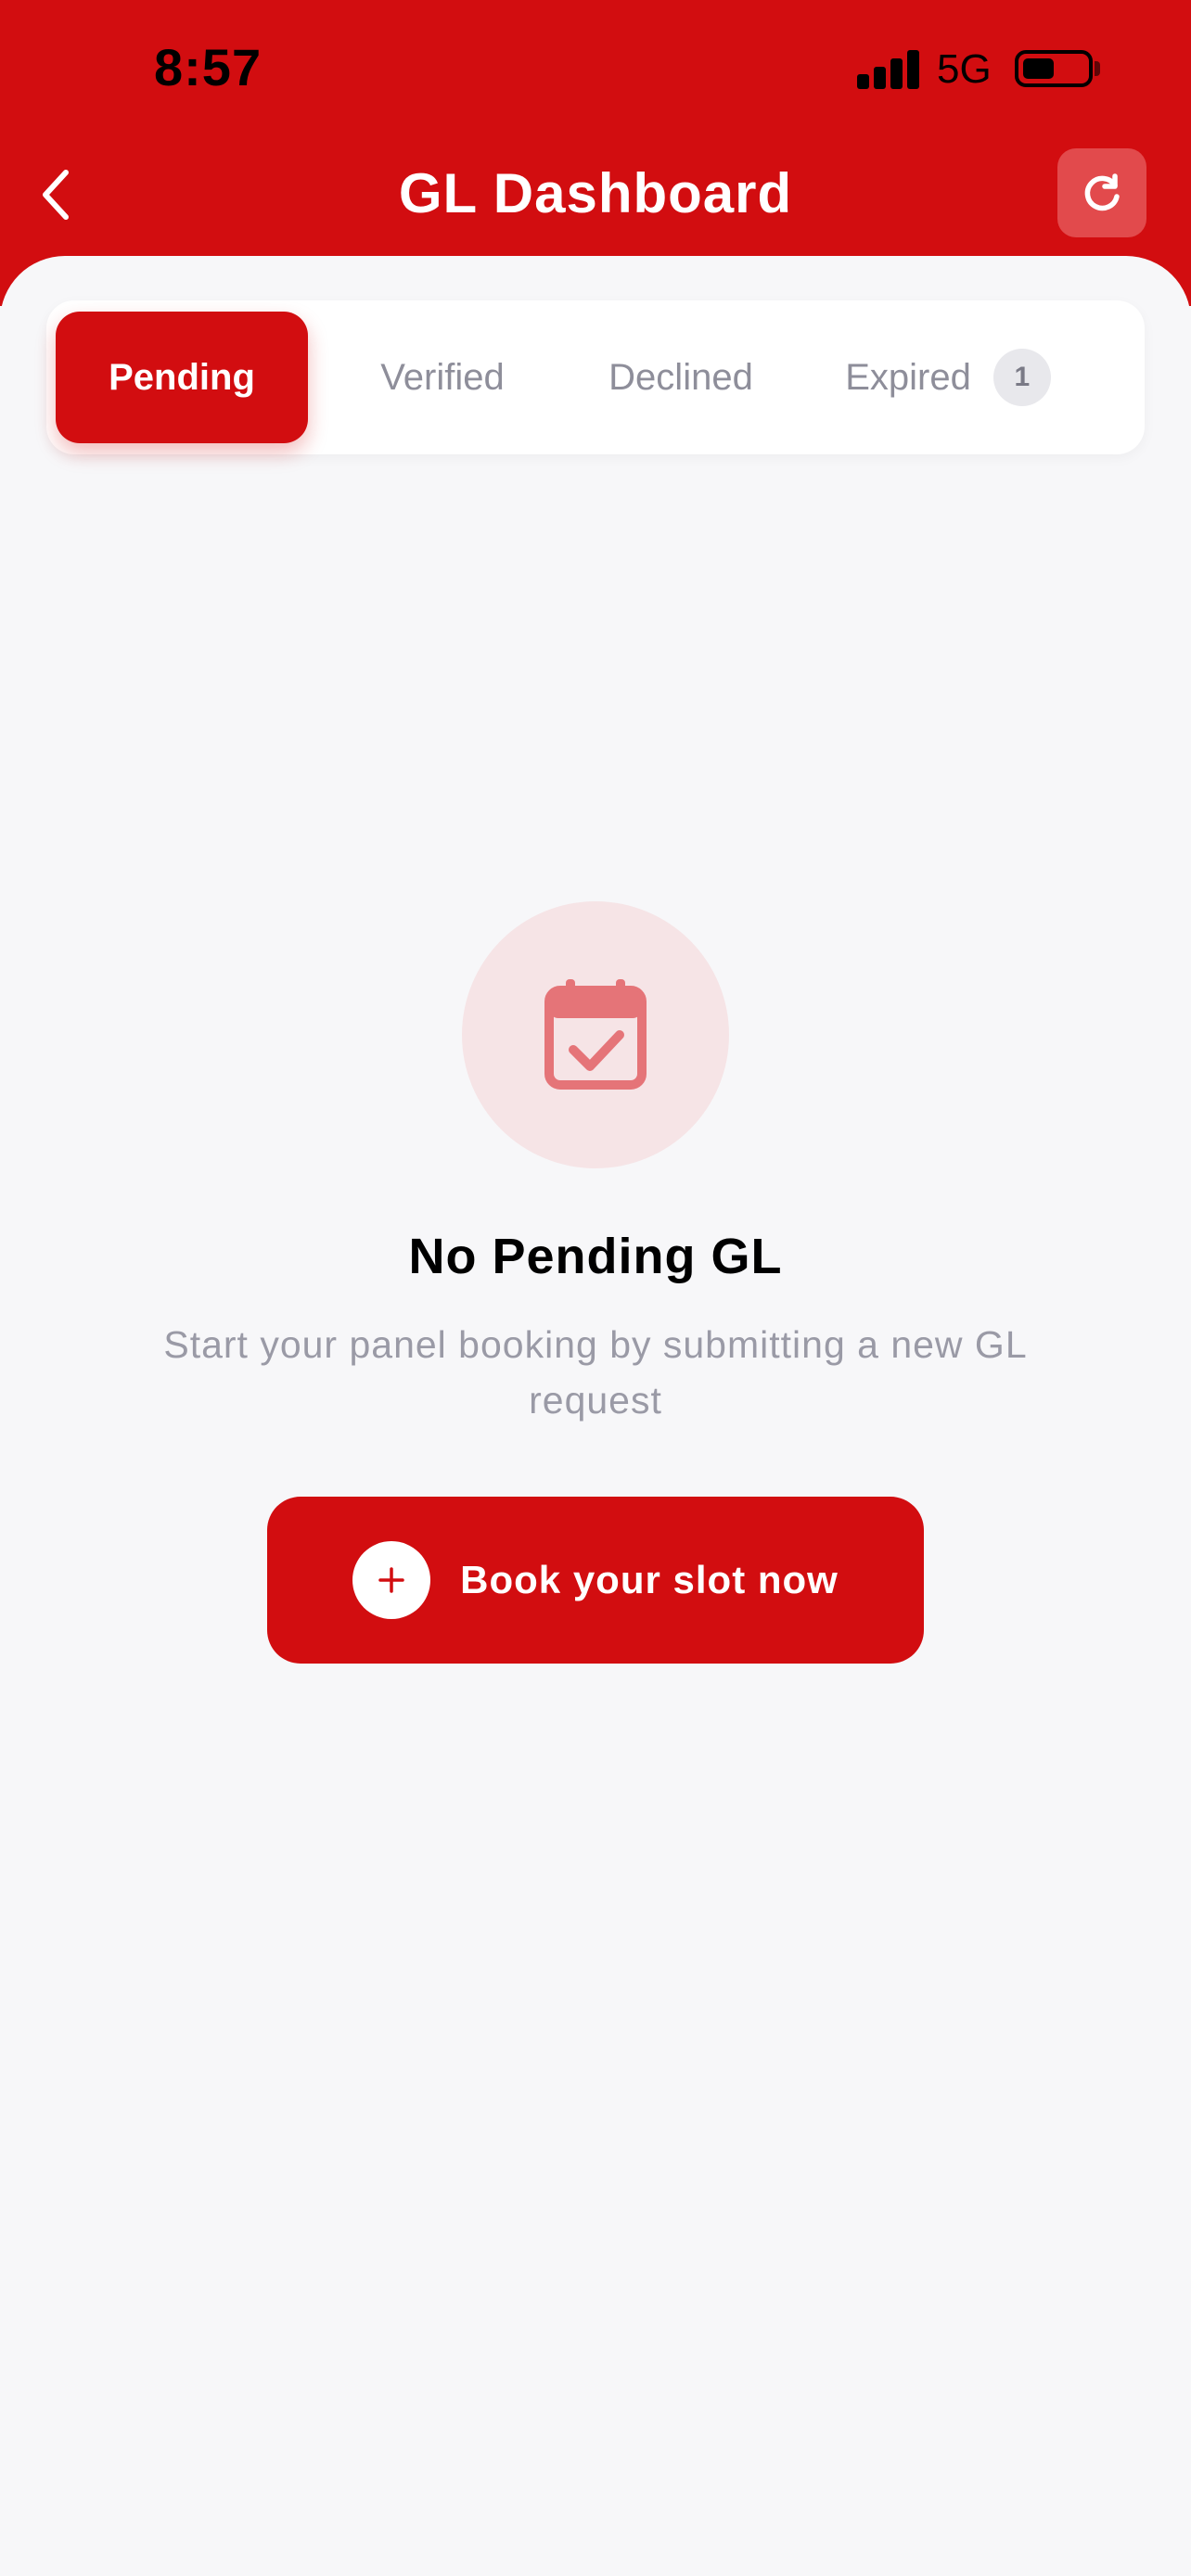  I want to click on status-time: 8:57, so click(209, 67).